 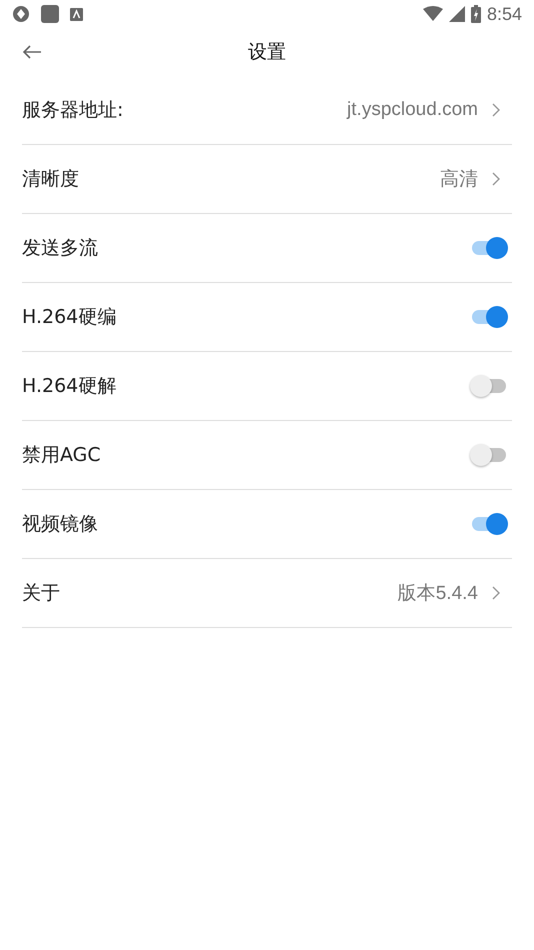 What do you see at coordinates (459, 179) in the screenshot?
I see `setting-value: 高清` at bounding box center [459, 179].